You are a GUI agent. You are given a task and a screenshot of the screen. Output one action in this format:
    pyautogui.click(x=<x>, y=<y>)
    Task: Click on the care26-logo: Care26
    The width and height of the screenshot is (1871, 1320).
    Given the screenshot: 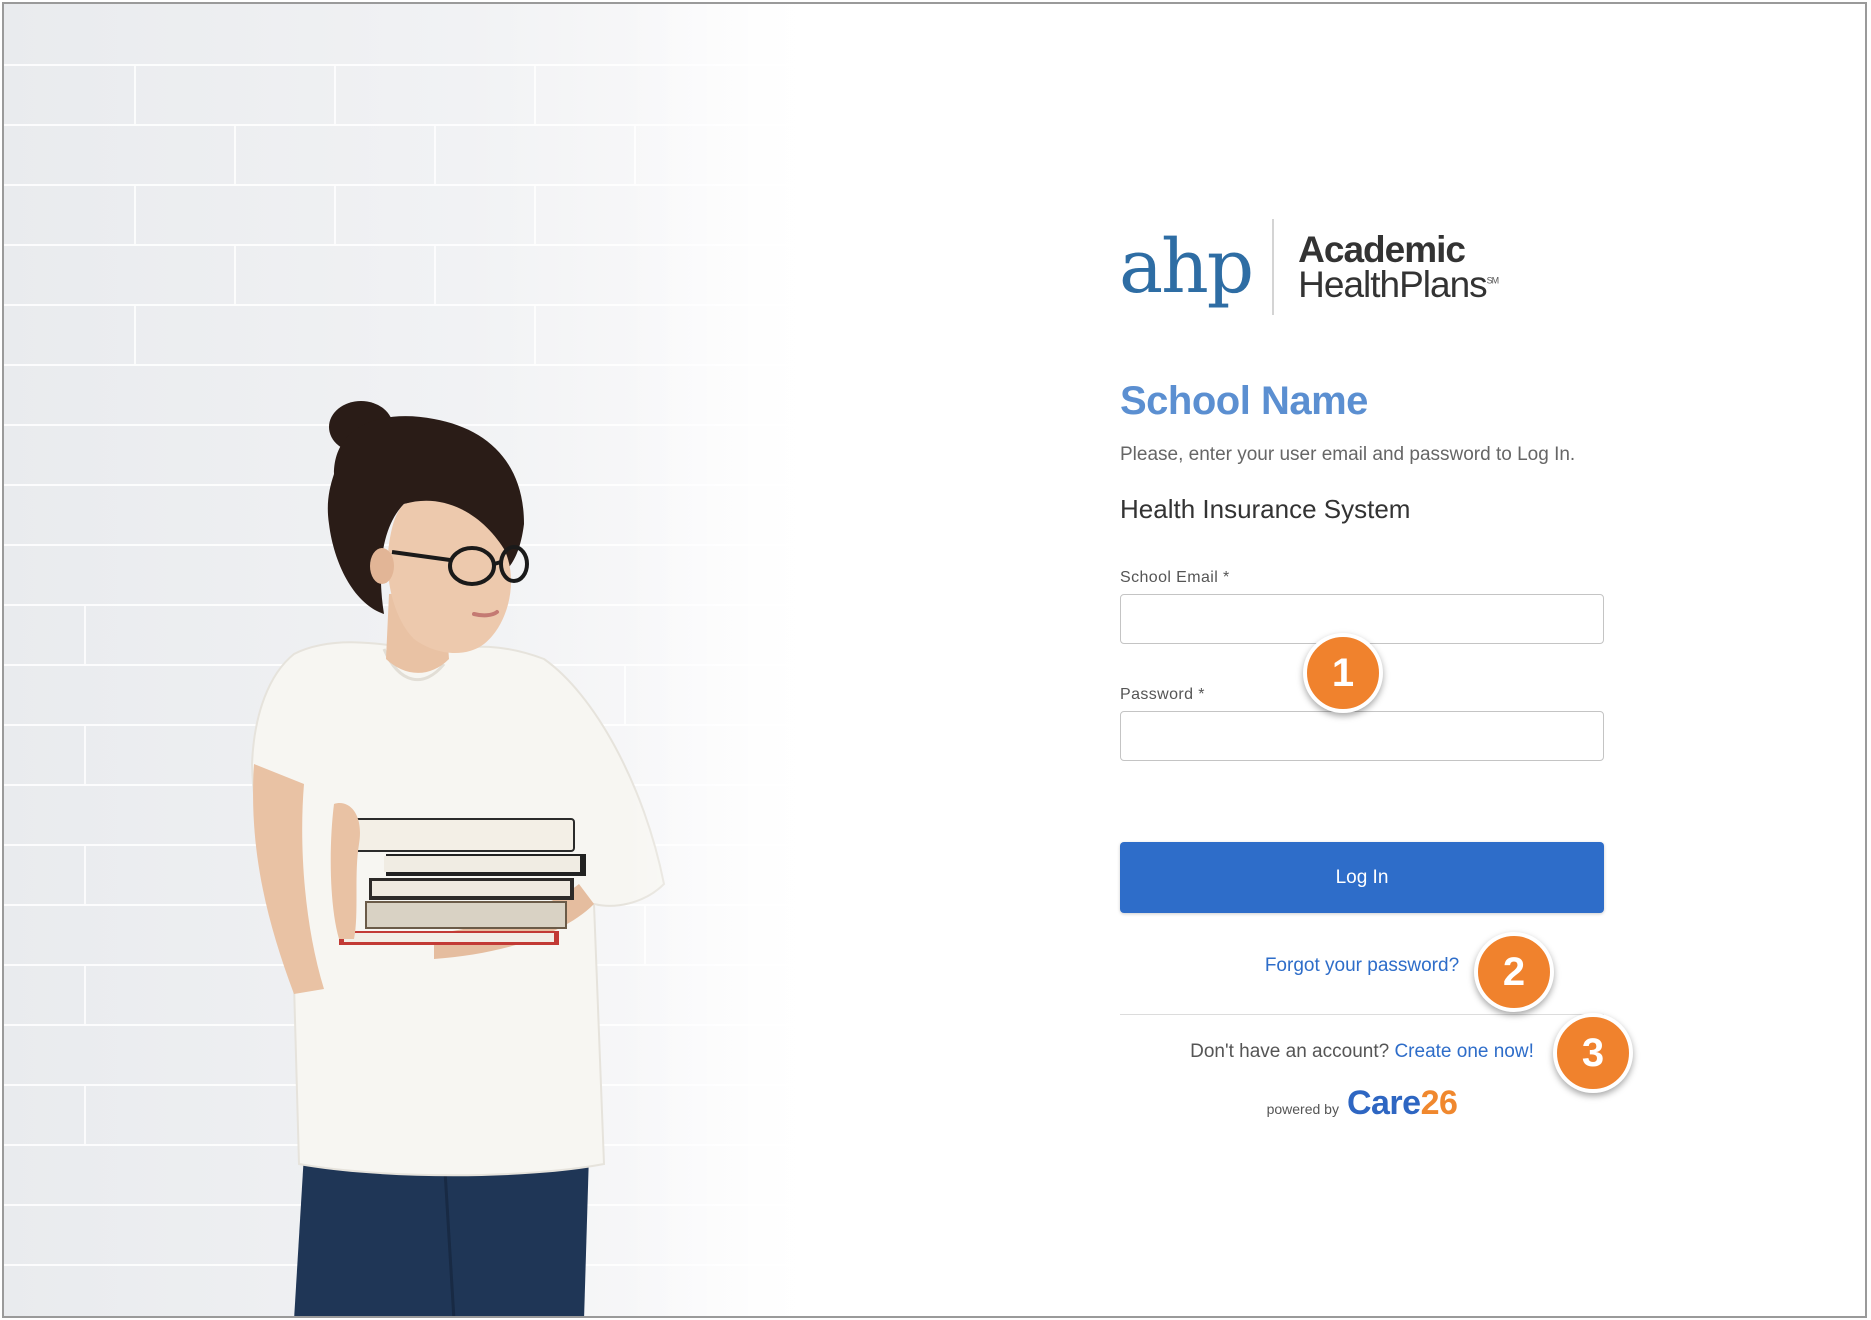 What is the action you would take?
    pyautogui.click(x=1402, y=1103)
    